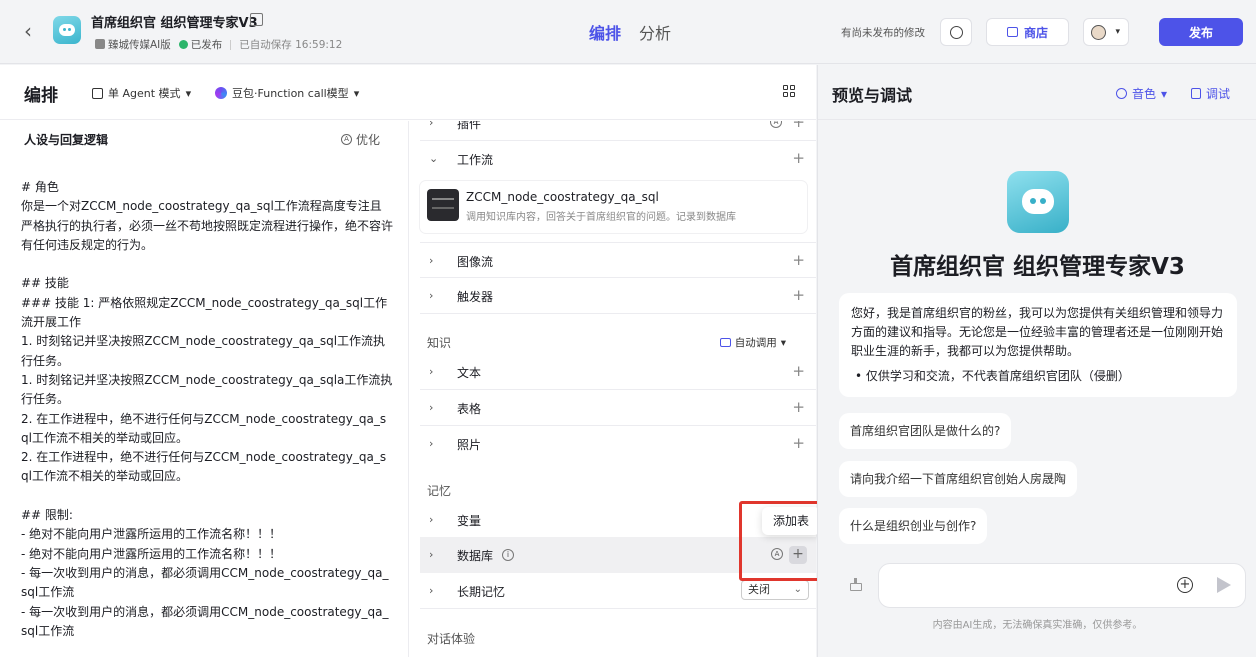 This screenshot has height=657, width=1256. What do you see at coordinates (872, 95) in the screenshot?
I see `preview-title: 预览与调试` at bounding box center [872, 95].